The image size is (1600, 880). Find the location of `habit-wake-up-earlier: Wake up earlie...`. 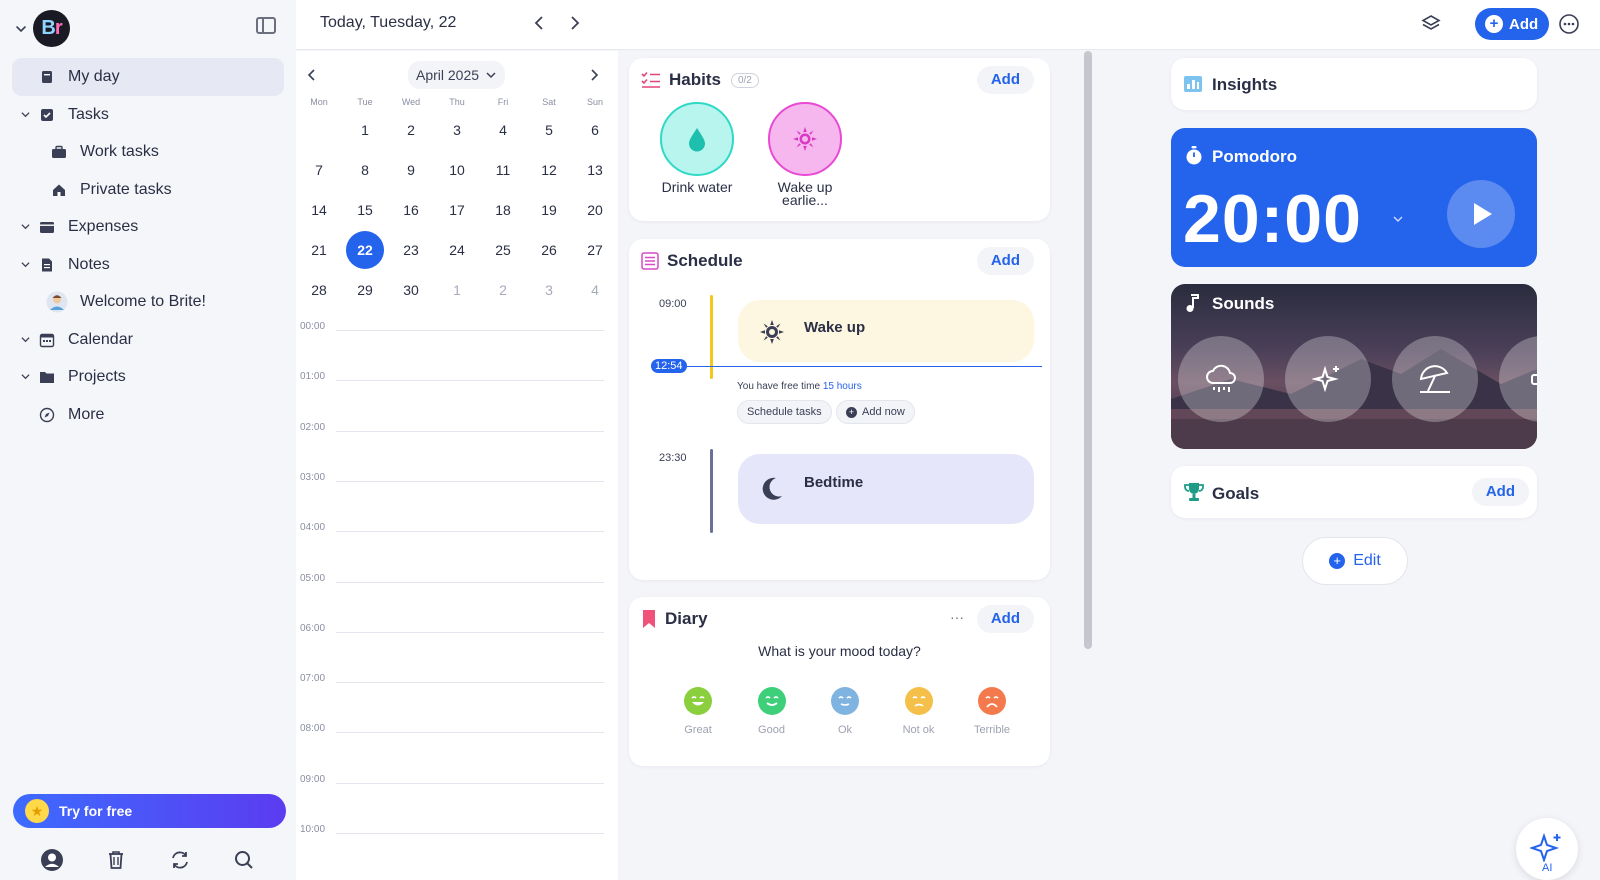

habit-wake-up-earlier: Wake up earlie... is located at coordinates (805, 154).